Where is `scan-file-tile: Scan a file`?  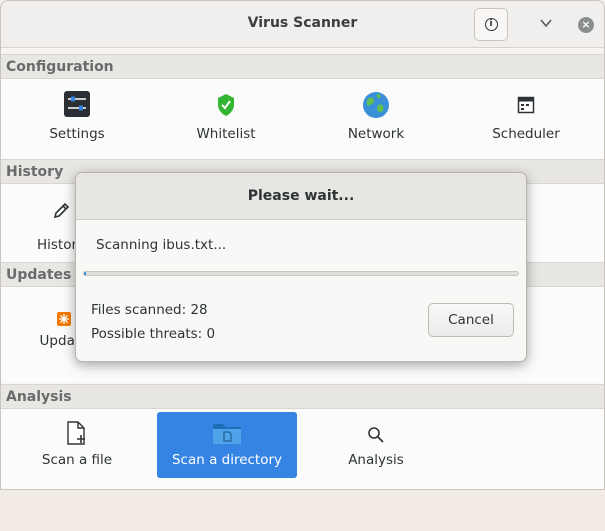
scan-file-tile: Scan a file is located at coordinates (77, 445).